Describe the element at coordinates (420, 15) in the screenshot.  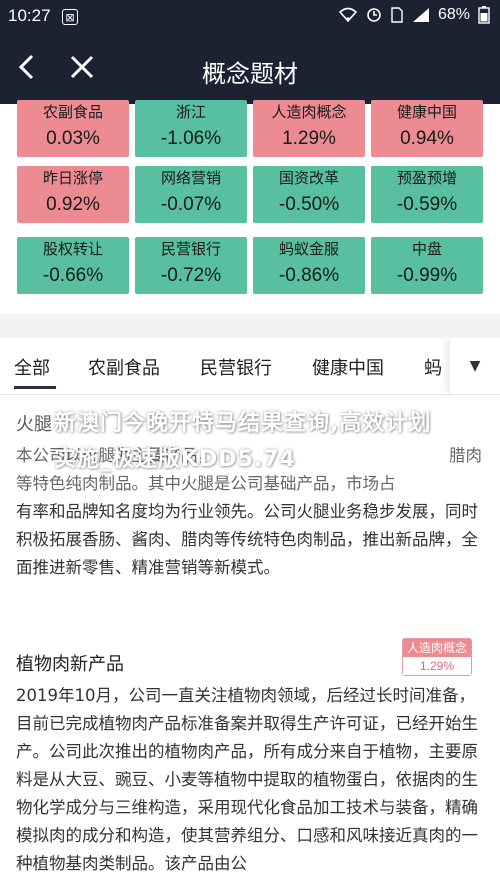
I see `signal-icon` at that location.